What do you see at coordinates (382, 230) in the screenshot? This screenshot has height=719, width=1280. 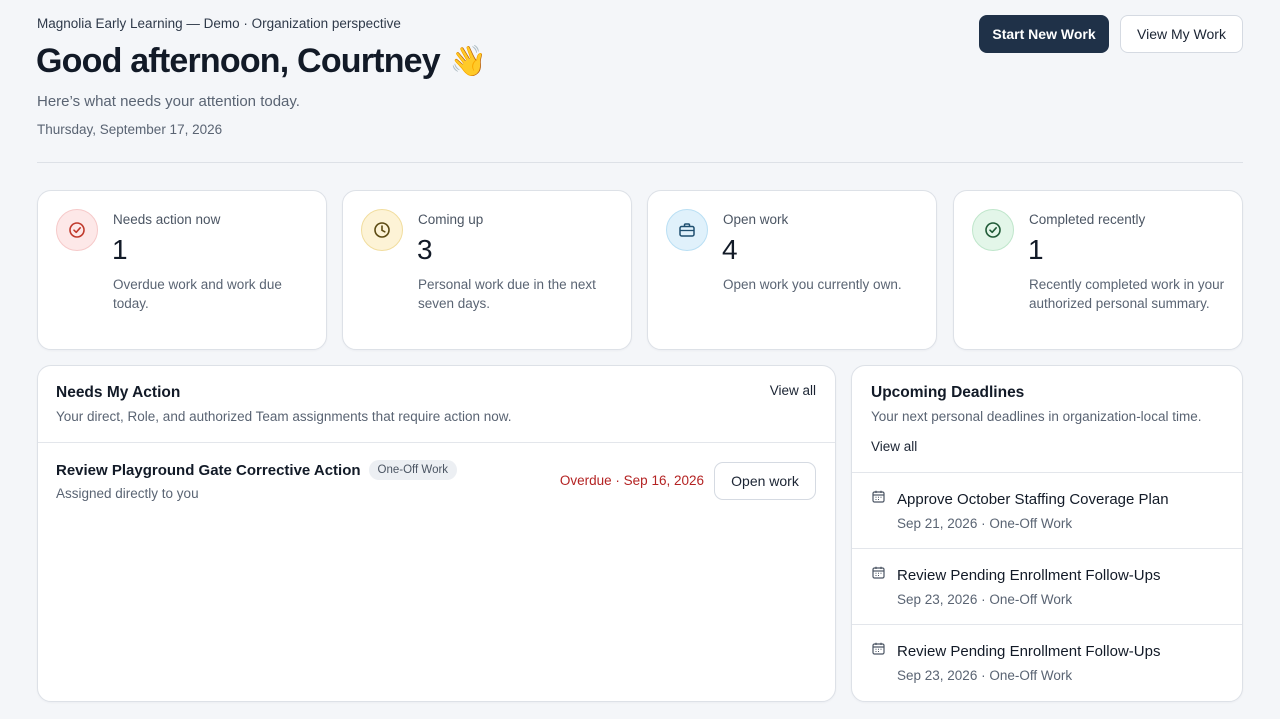 I see `clock-icon` at bounding box center [382, 230].